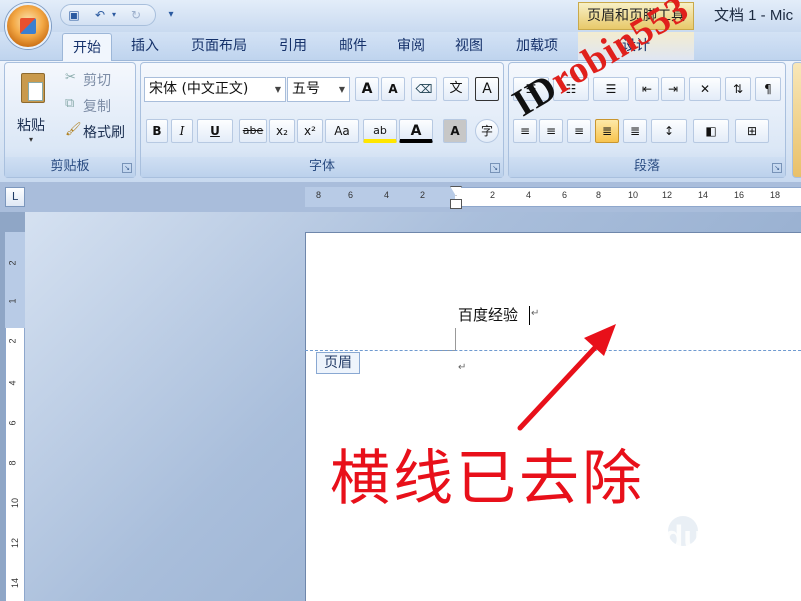  I want to click on font-size-combo: 五号 ▼, so click(318, 89).